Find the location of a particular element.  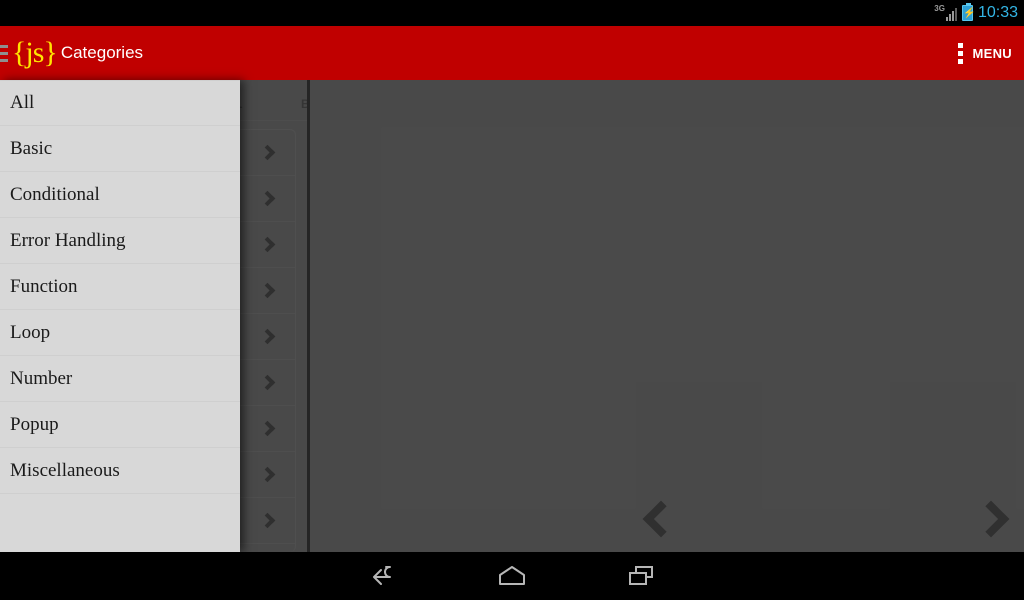

app-bar-actions: MENU is located at coordinates (990, 53).